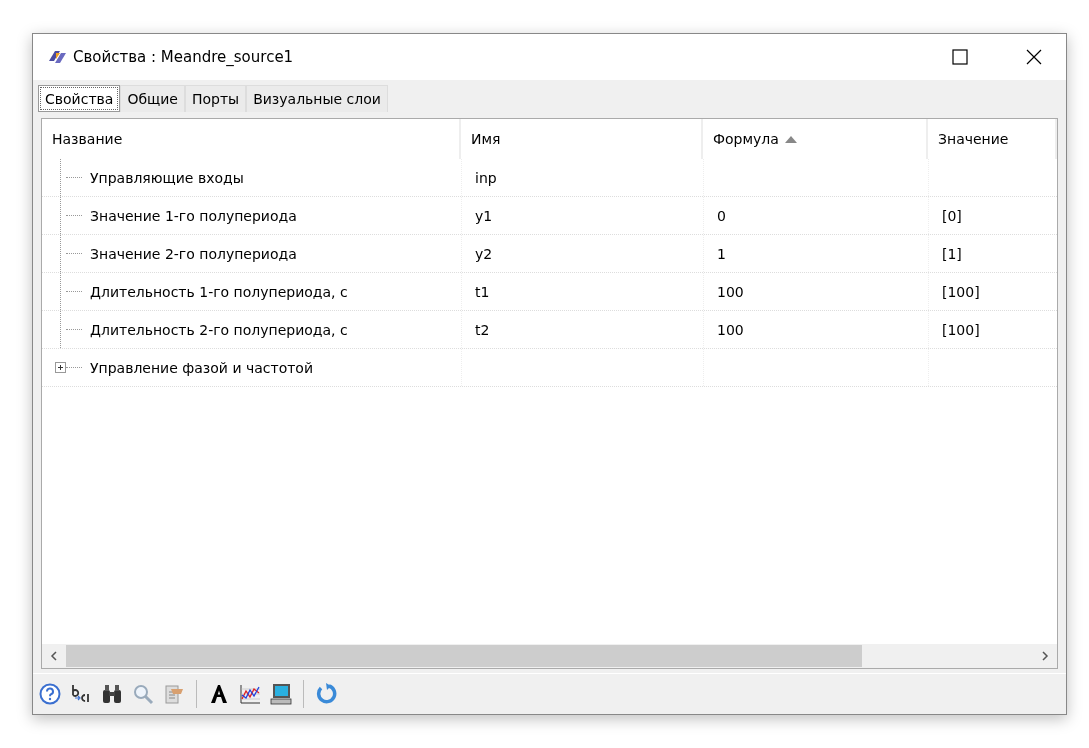 The image size is (1089, 748). I want to click on table-cell: y1, so click(484, 215).